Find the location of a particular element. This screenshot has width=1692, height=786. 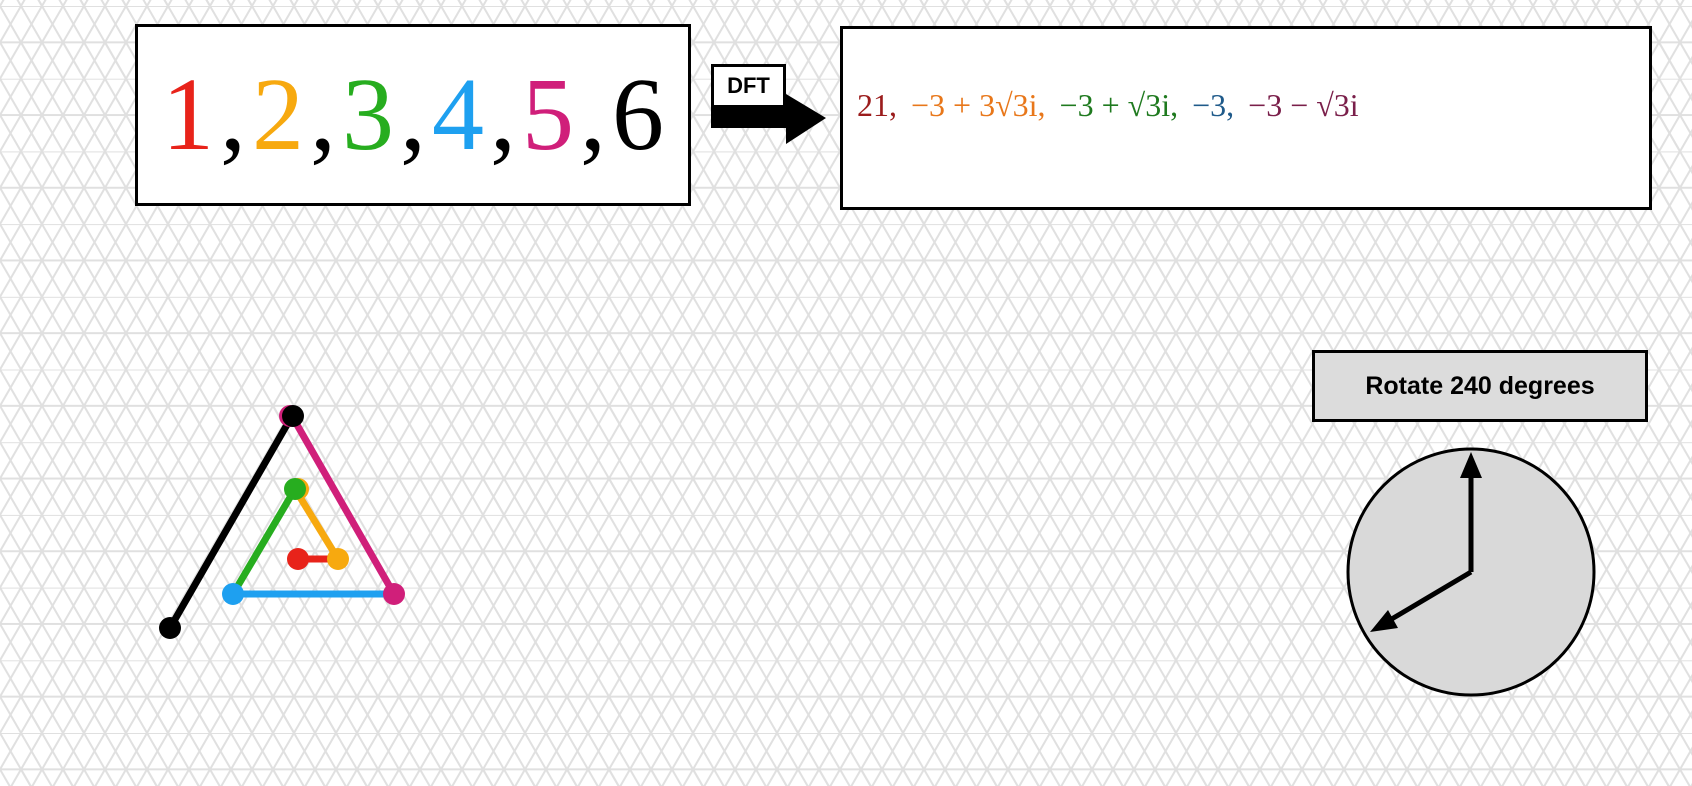

point-green is located at coordinates (295, 489).